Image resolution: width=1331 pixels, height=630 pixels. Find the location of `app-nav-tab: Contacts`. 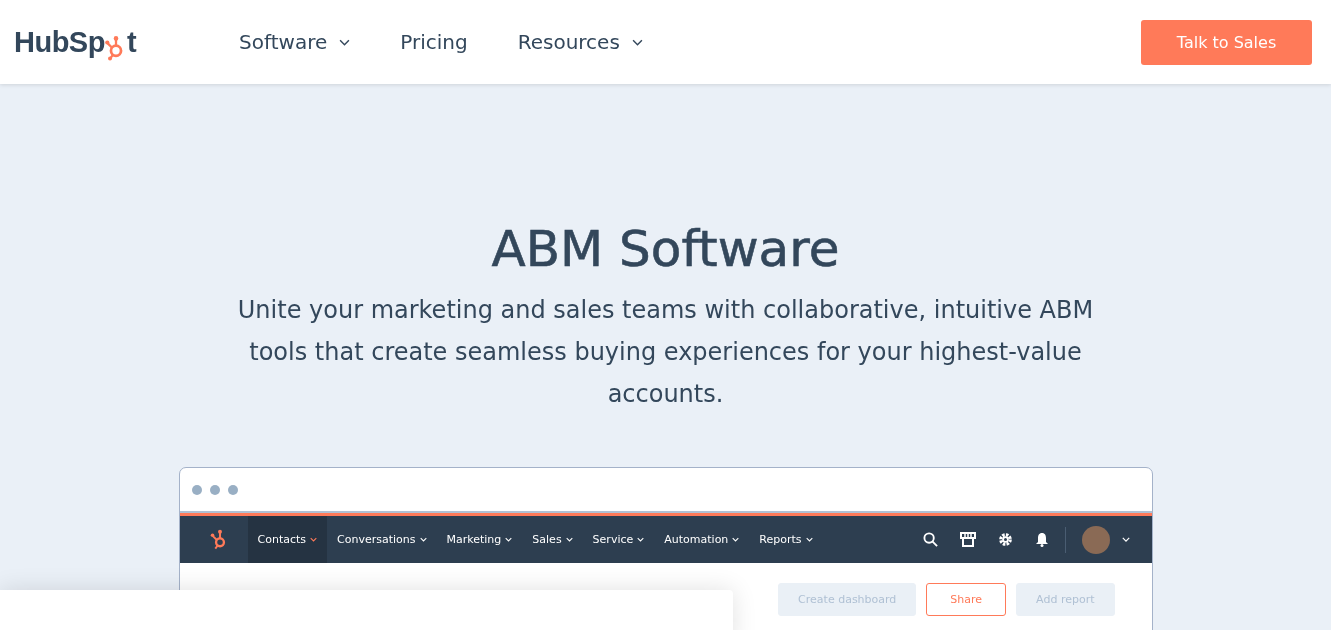

app-nav-tab: Contacts is located at coordinates (287, 539).